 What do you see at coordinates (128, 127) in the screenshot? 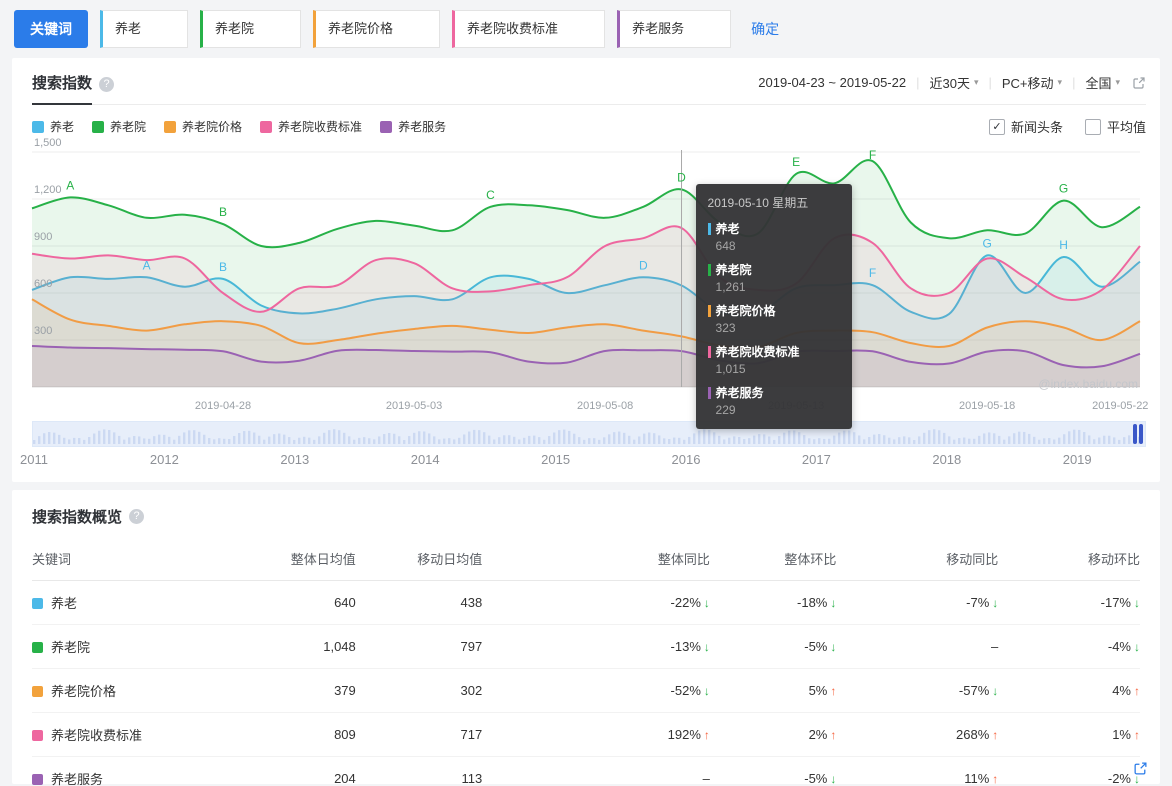
I see `legend-label: 养老院` at bounding box center [128, 127].